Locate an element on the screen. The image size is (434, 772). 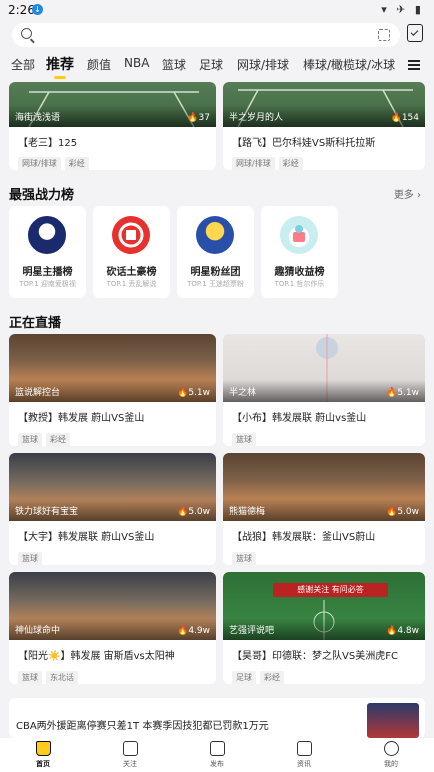
card-tags: 篮球 is located at coordinates (32, 555).